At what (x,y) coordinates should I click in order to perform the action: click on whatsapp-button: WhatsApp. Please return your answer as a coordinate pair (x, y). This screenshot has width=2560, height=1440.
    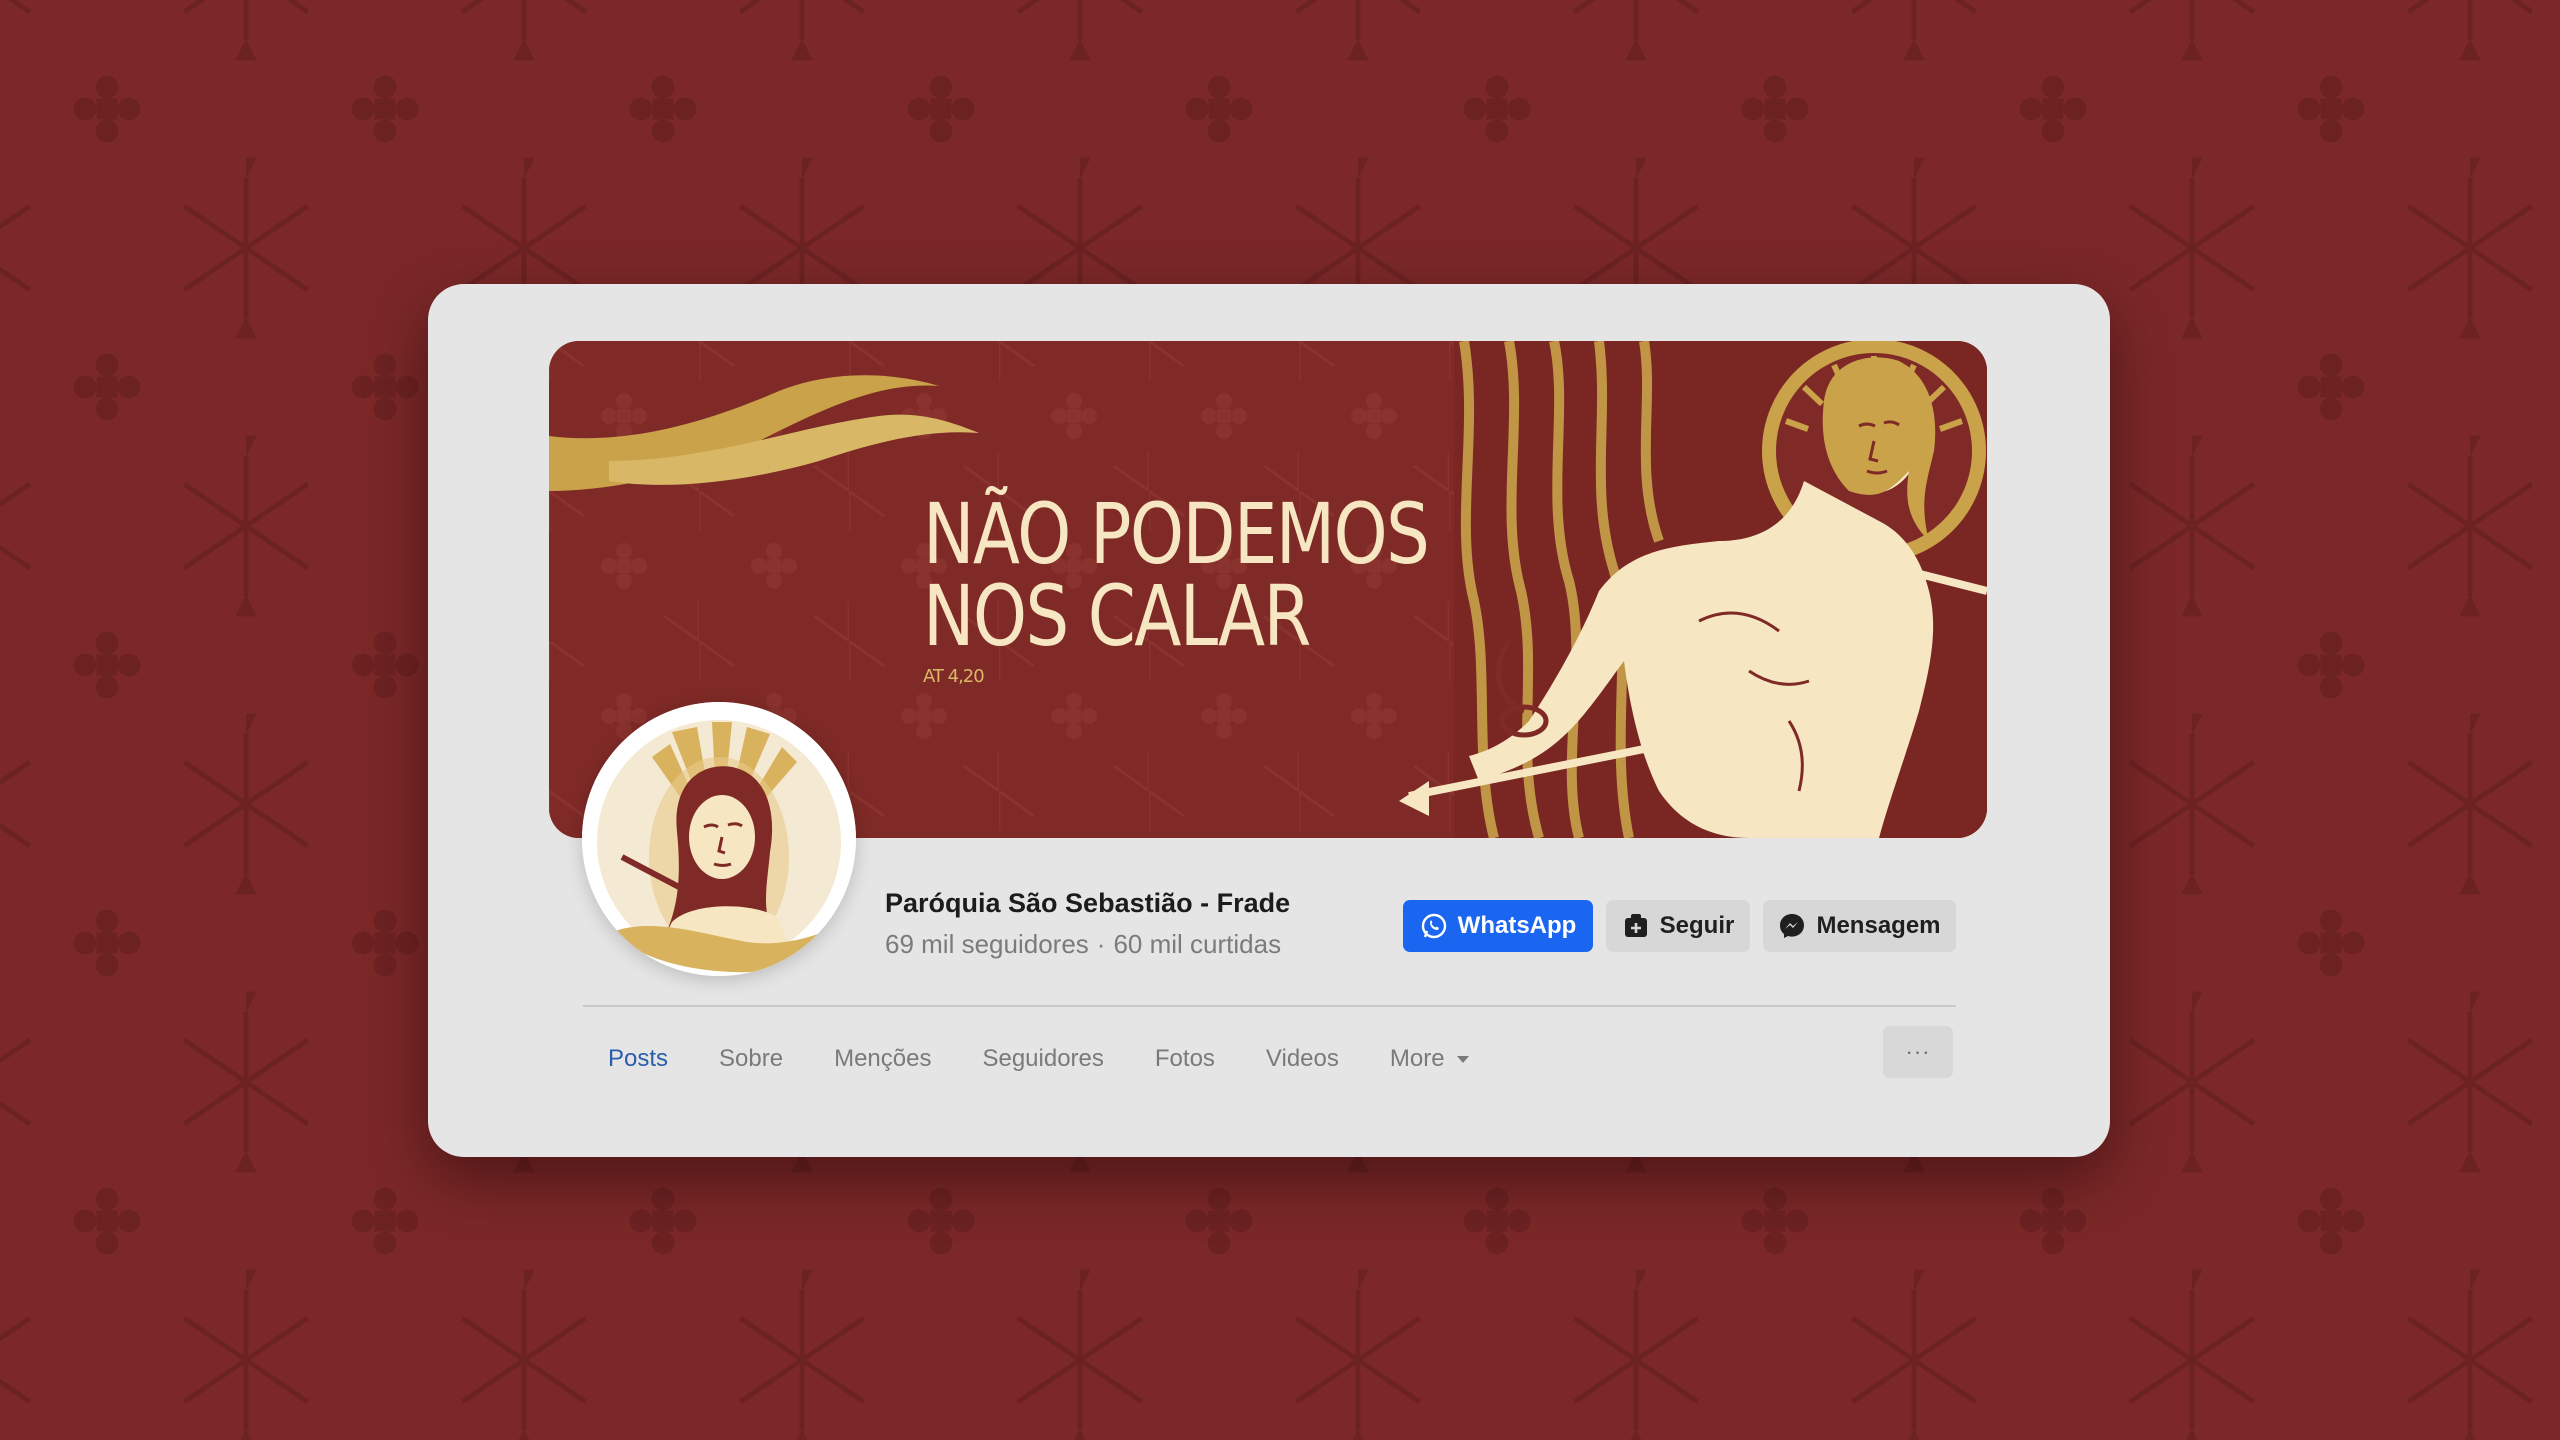
    Looking at the image, I should click on (1498, 926).